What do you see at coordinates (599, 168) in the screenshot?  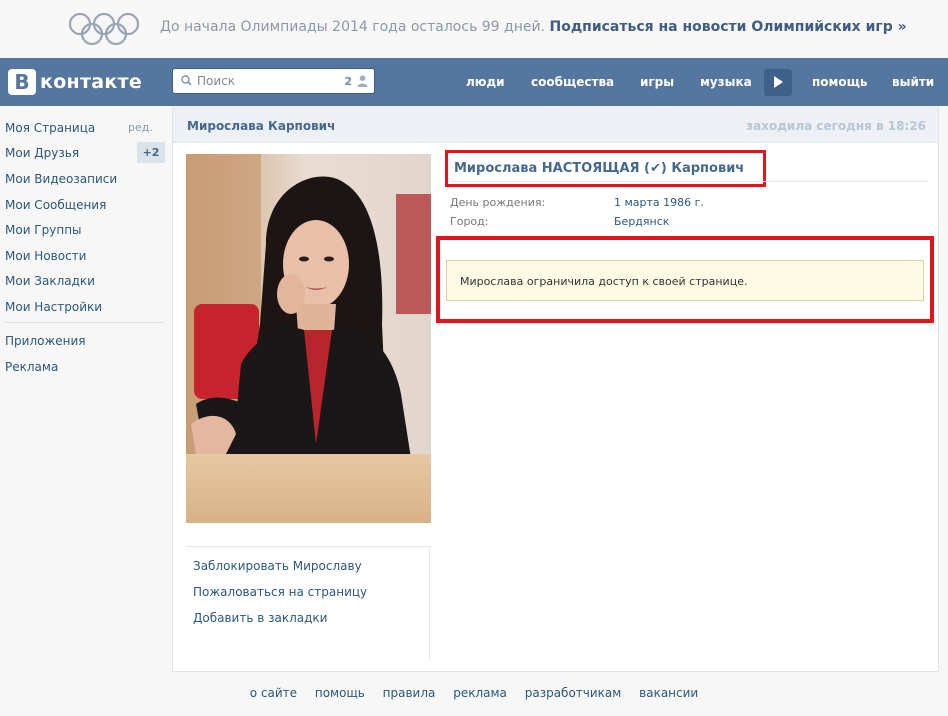 I see `profile-full-name: Мирослава НАСТОЯЩАЯ (✔) Карпович` at bounding box center [599, 168].